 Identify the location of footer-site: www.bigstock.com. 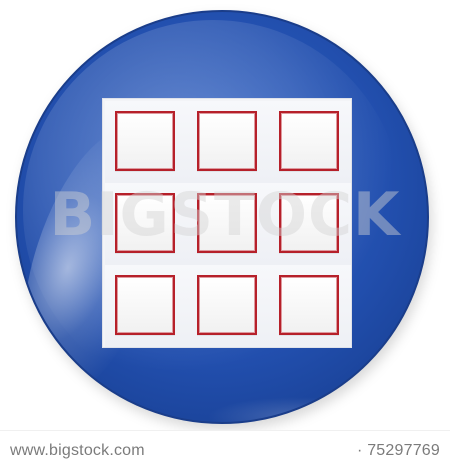
(77, 450).